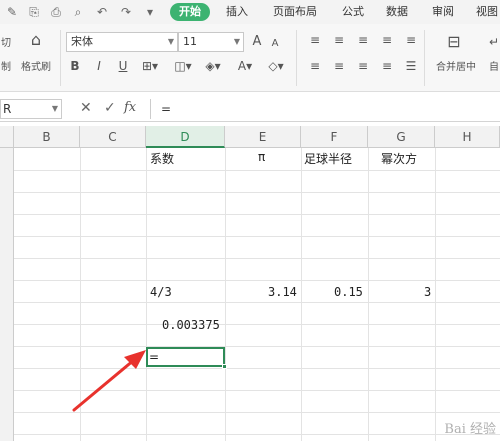 This screenshot has height=441, width=500. I want to click on watermark-text: Bai 经验, so click(470, 429).